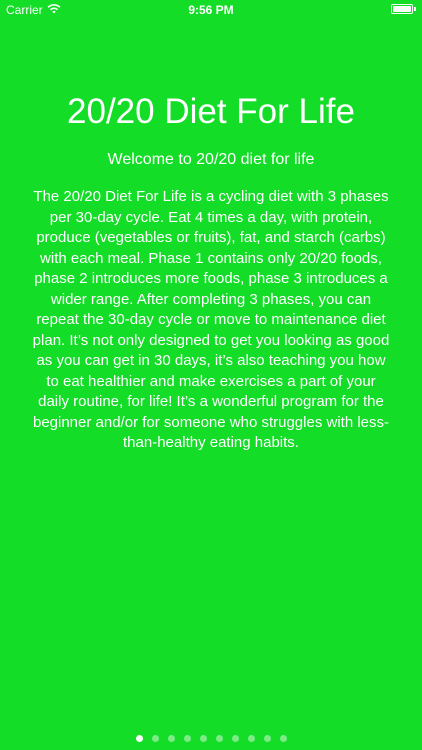  What do you see at coordinates (415, 9) in the screenshot?
I see `battery-tip` at bounding box center [415, 9].